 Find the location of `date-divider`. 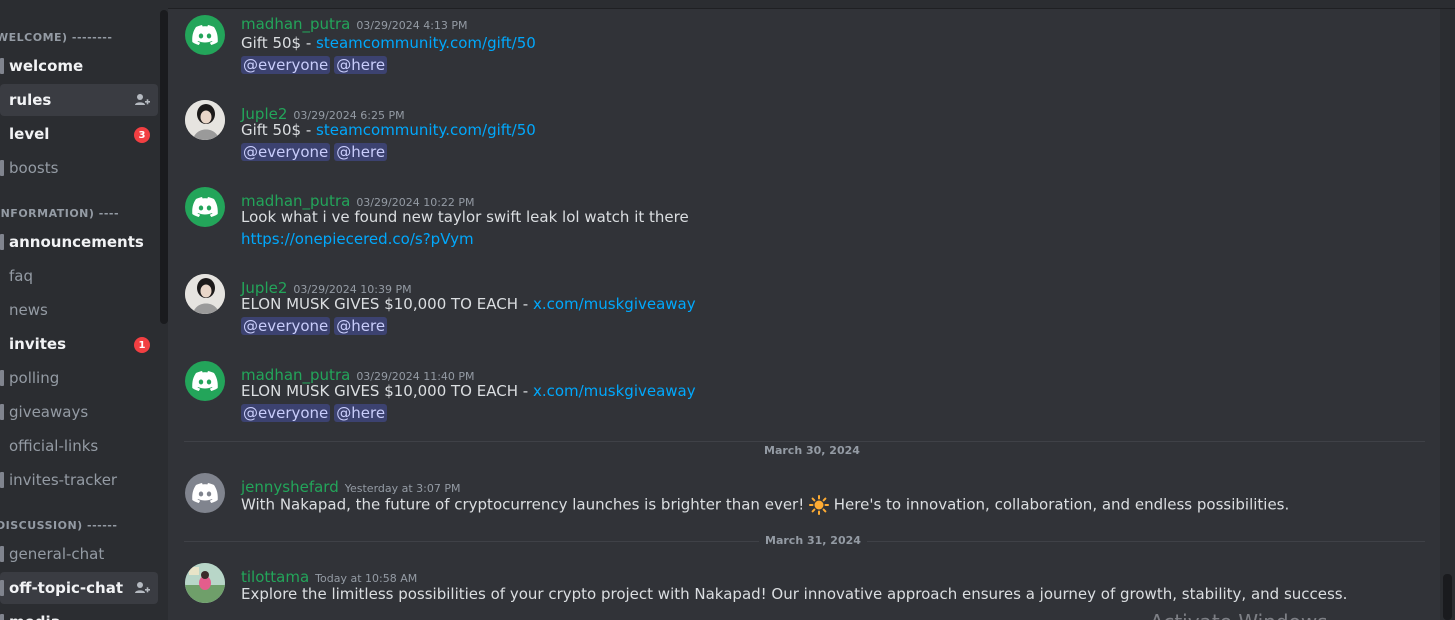

date-divider is located at coordinates (804, 441).